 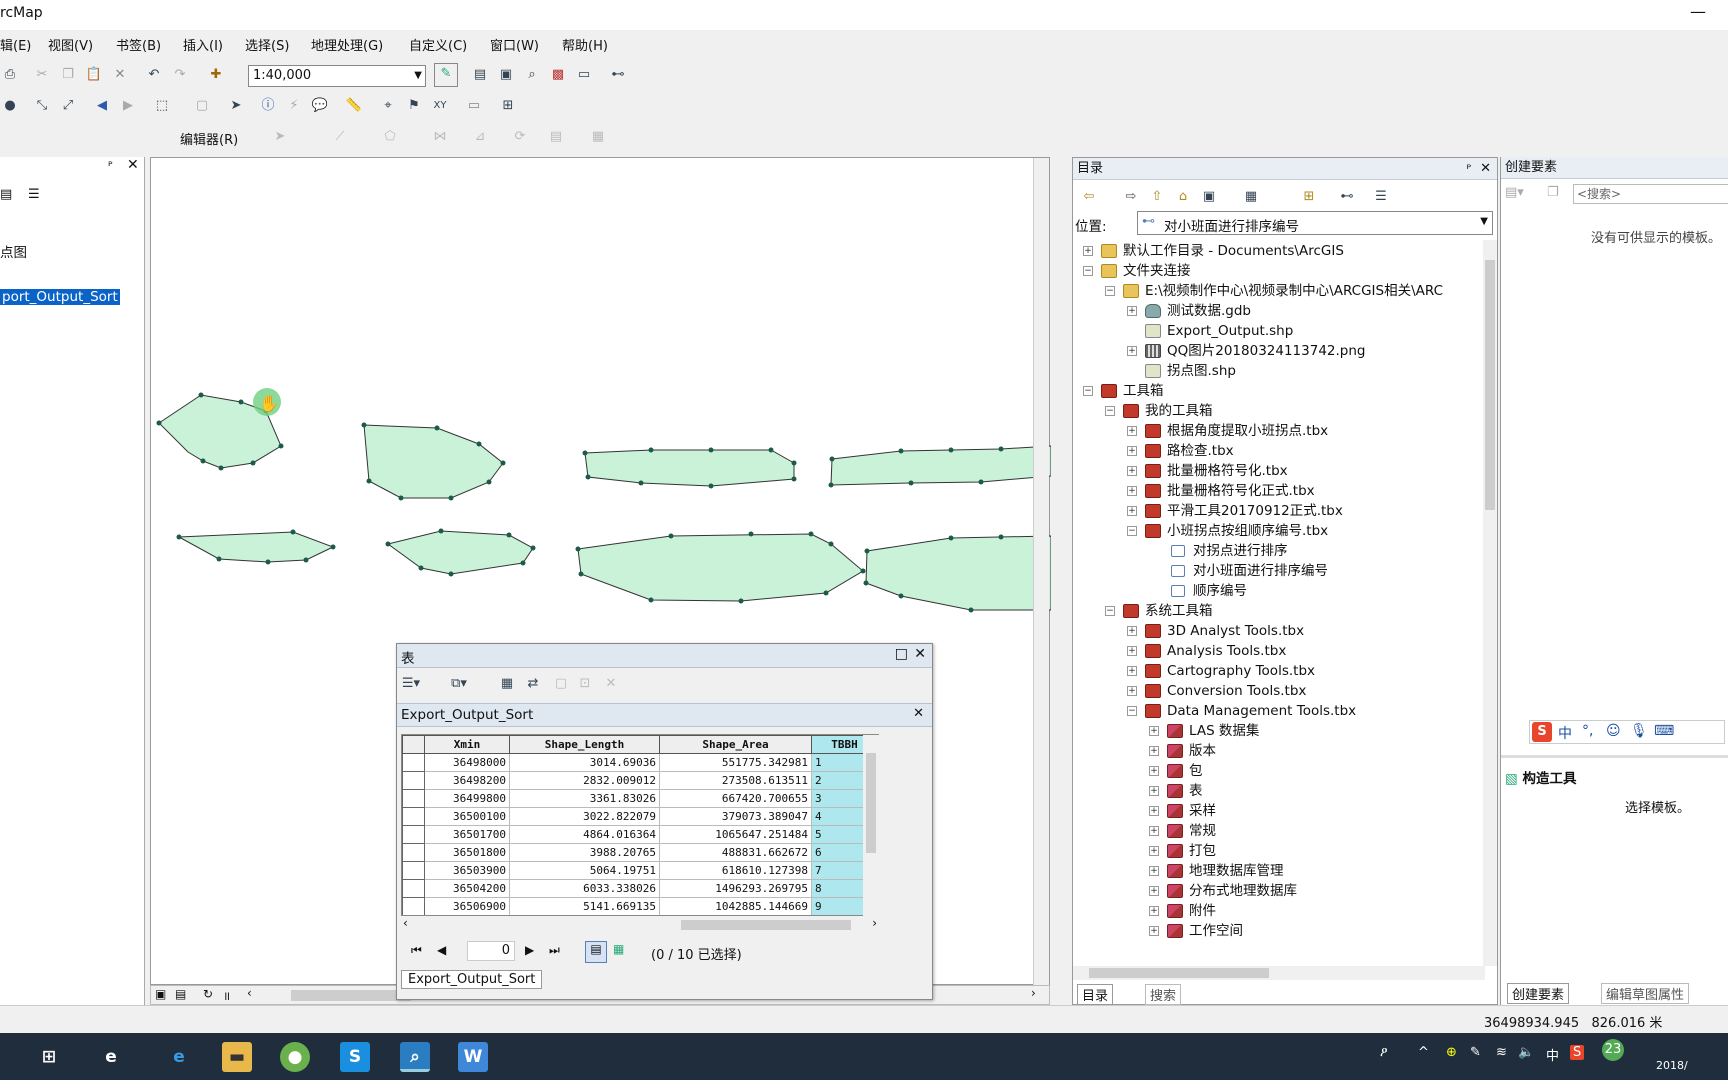 What do you see at coordinates (128, 106) in the screenshot?
I see `forward-arrow-icon: ▶` at bounding box center [128, 106].